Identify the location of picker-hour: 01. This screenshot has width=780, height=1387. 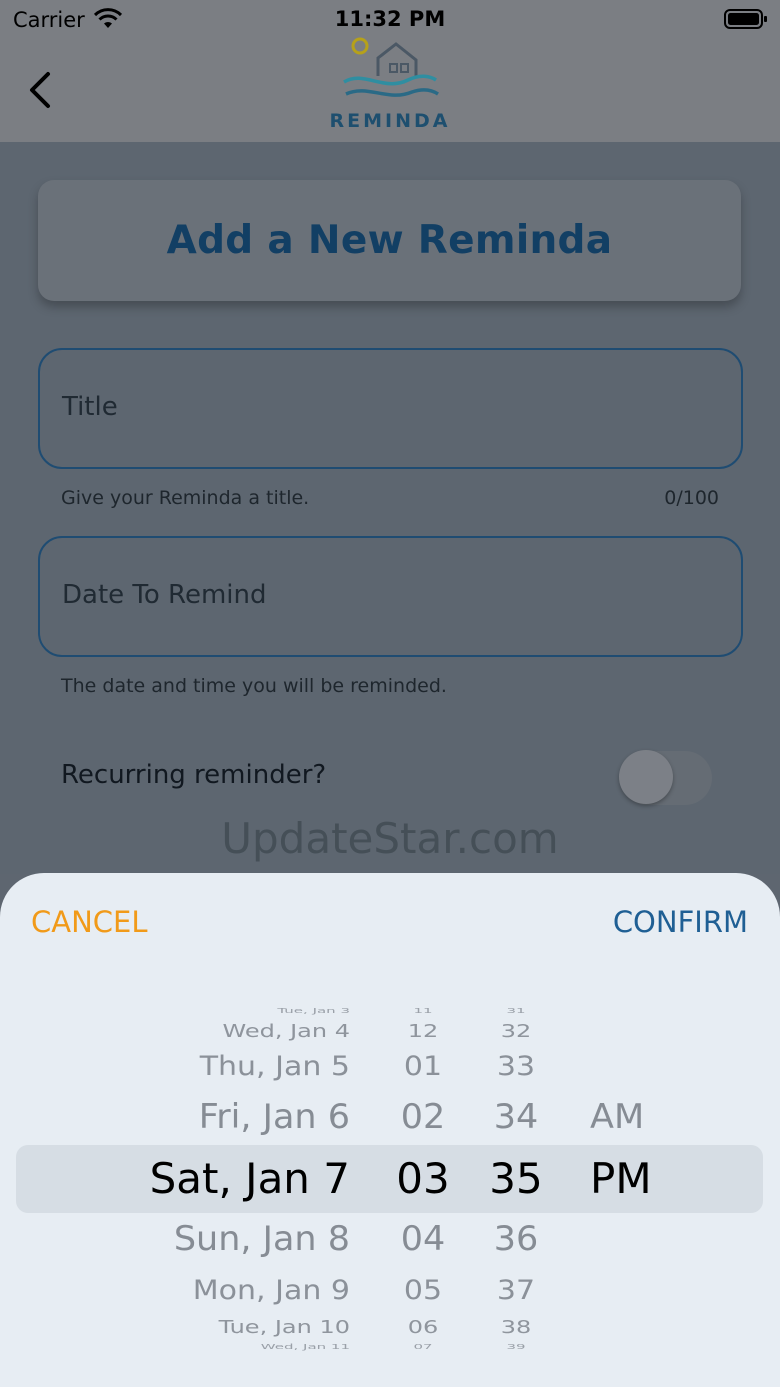
(423, 1066).